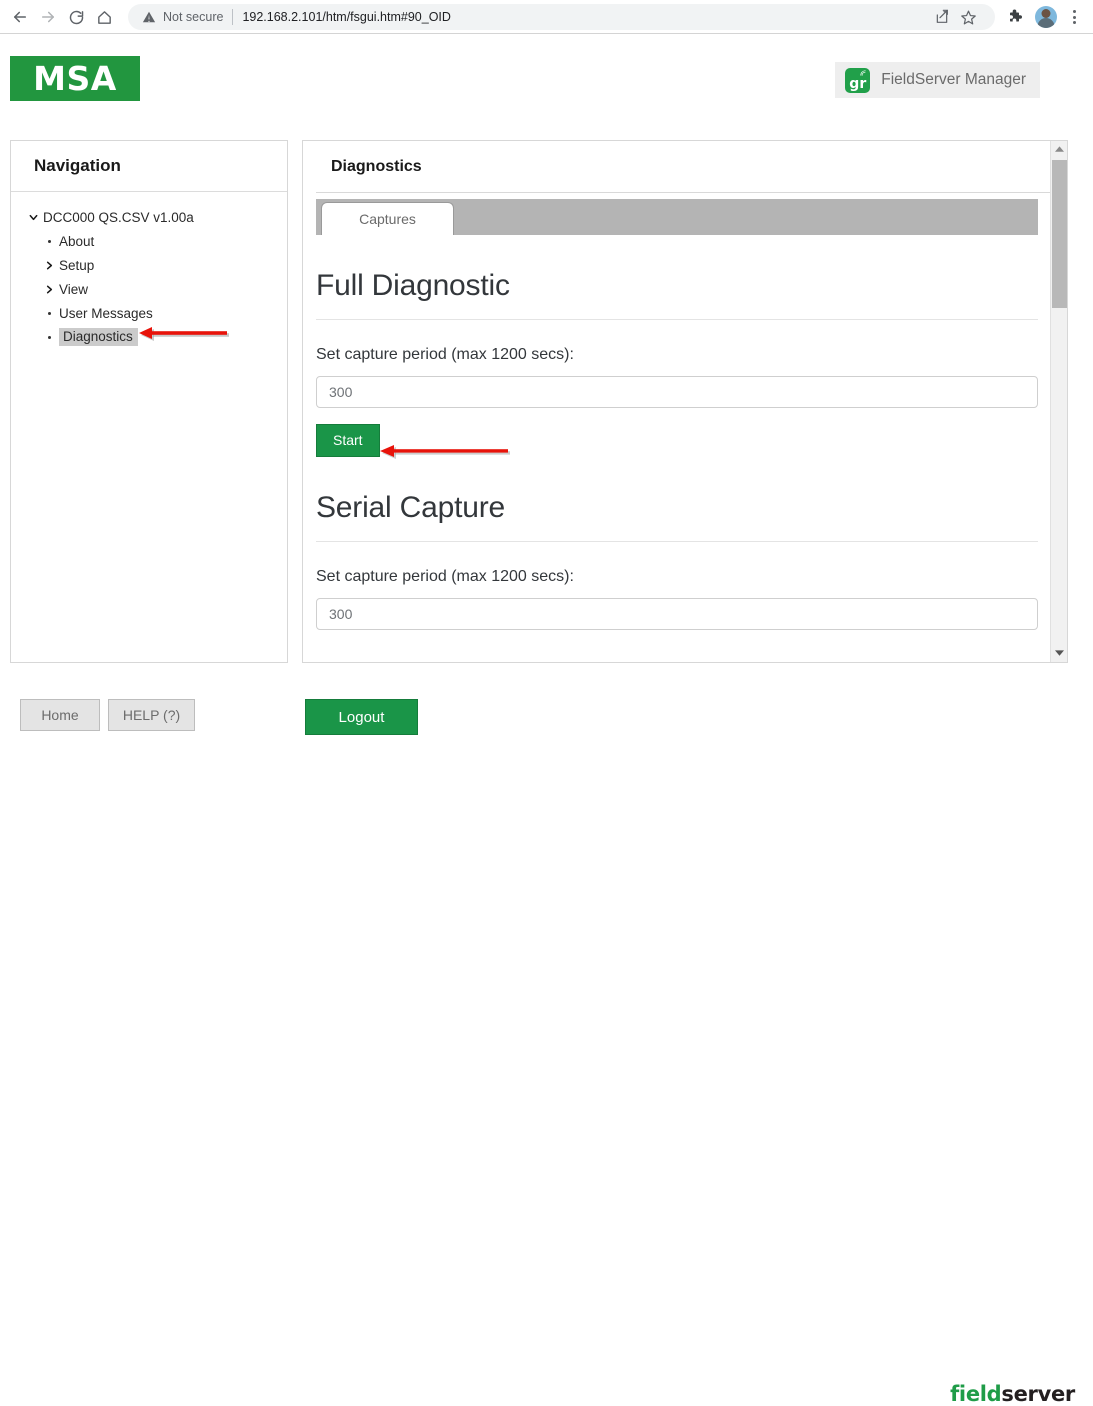 This screenshot has width=1093, height=1406. What do you see at coordinates (149, 241) in the screenshot?
I see `sidebar-item-about: About` at bounding box center [149, 241].